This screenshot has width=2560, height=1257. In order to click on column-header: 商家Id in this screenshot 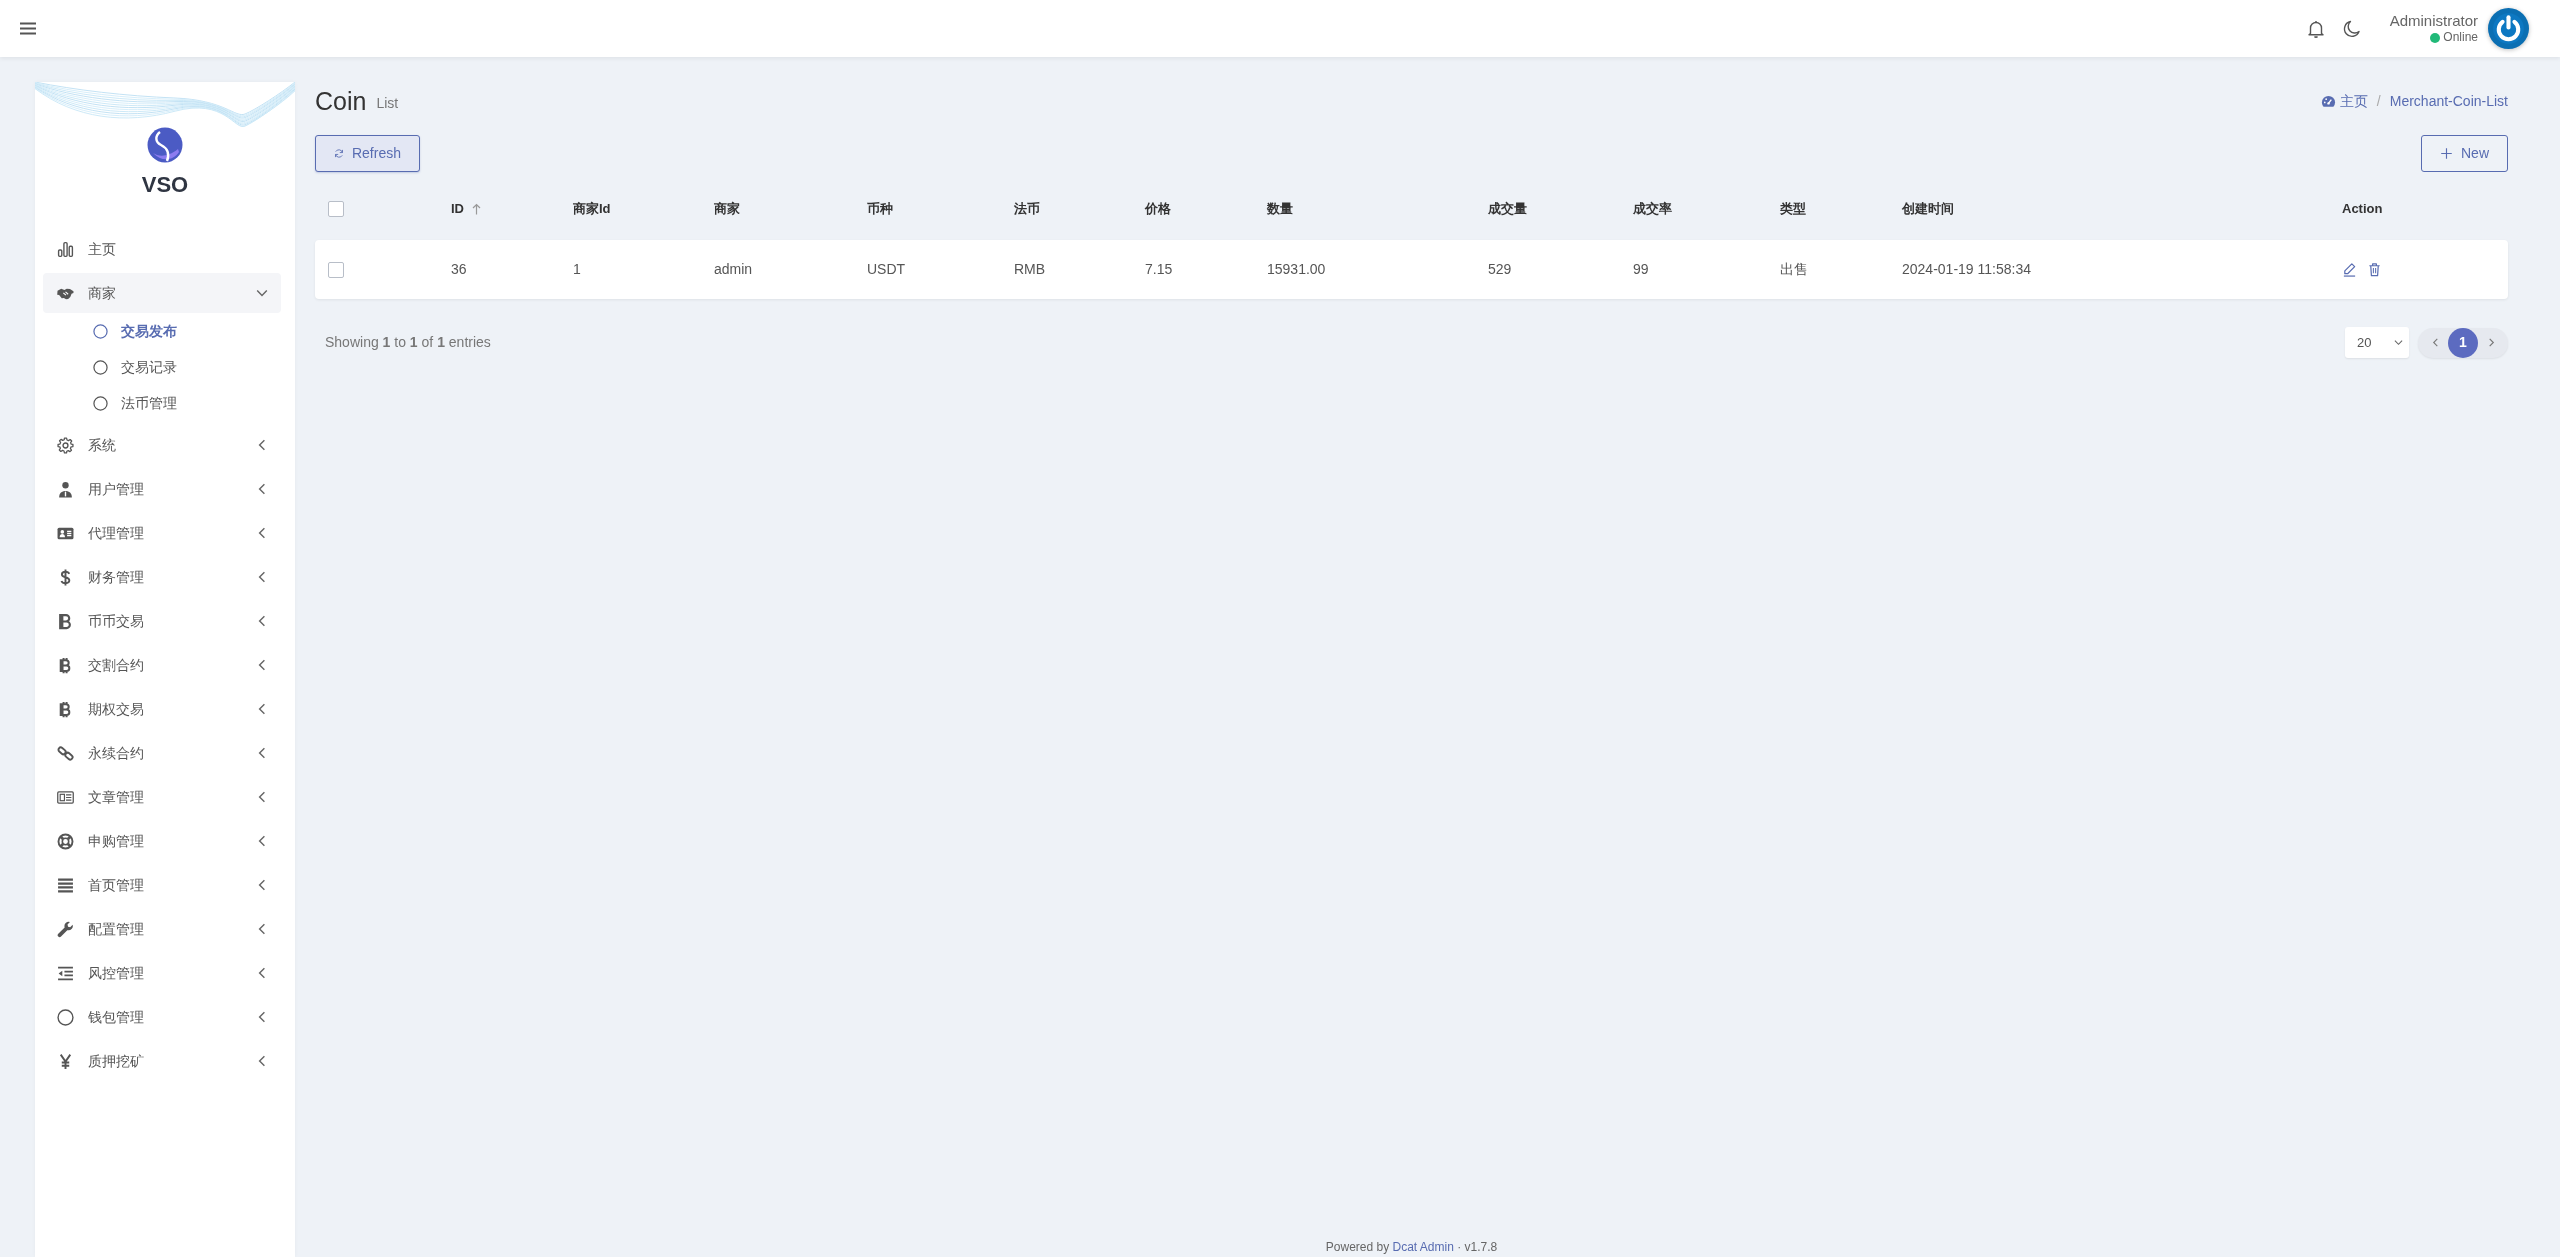, I will do `click(592, 209)`.